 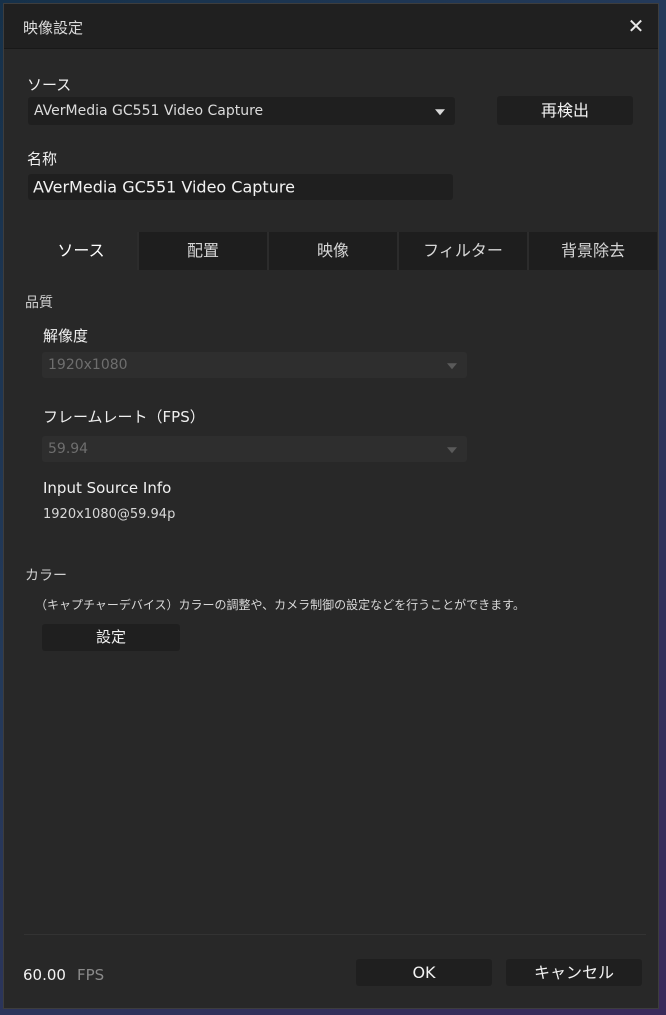 I want to click on source-label: ソース, so click(x=49, y=85).